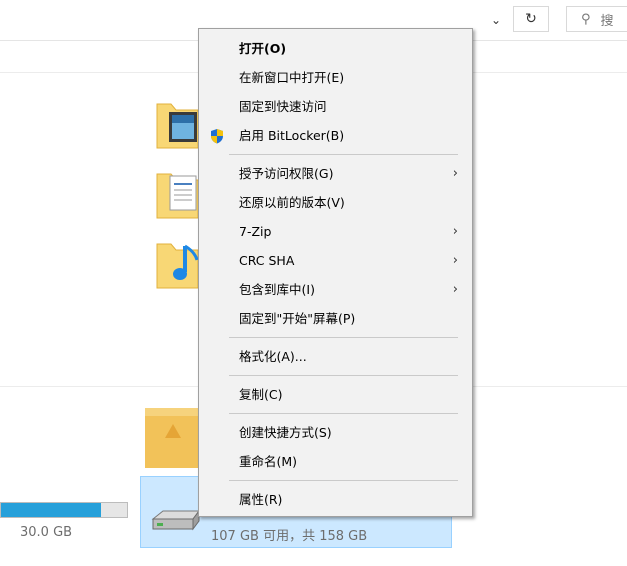  I want to click on downloads-folder-icon, so click(173, 438).